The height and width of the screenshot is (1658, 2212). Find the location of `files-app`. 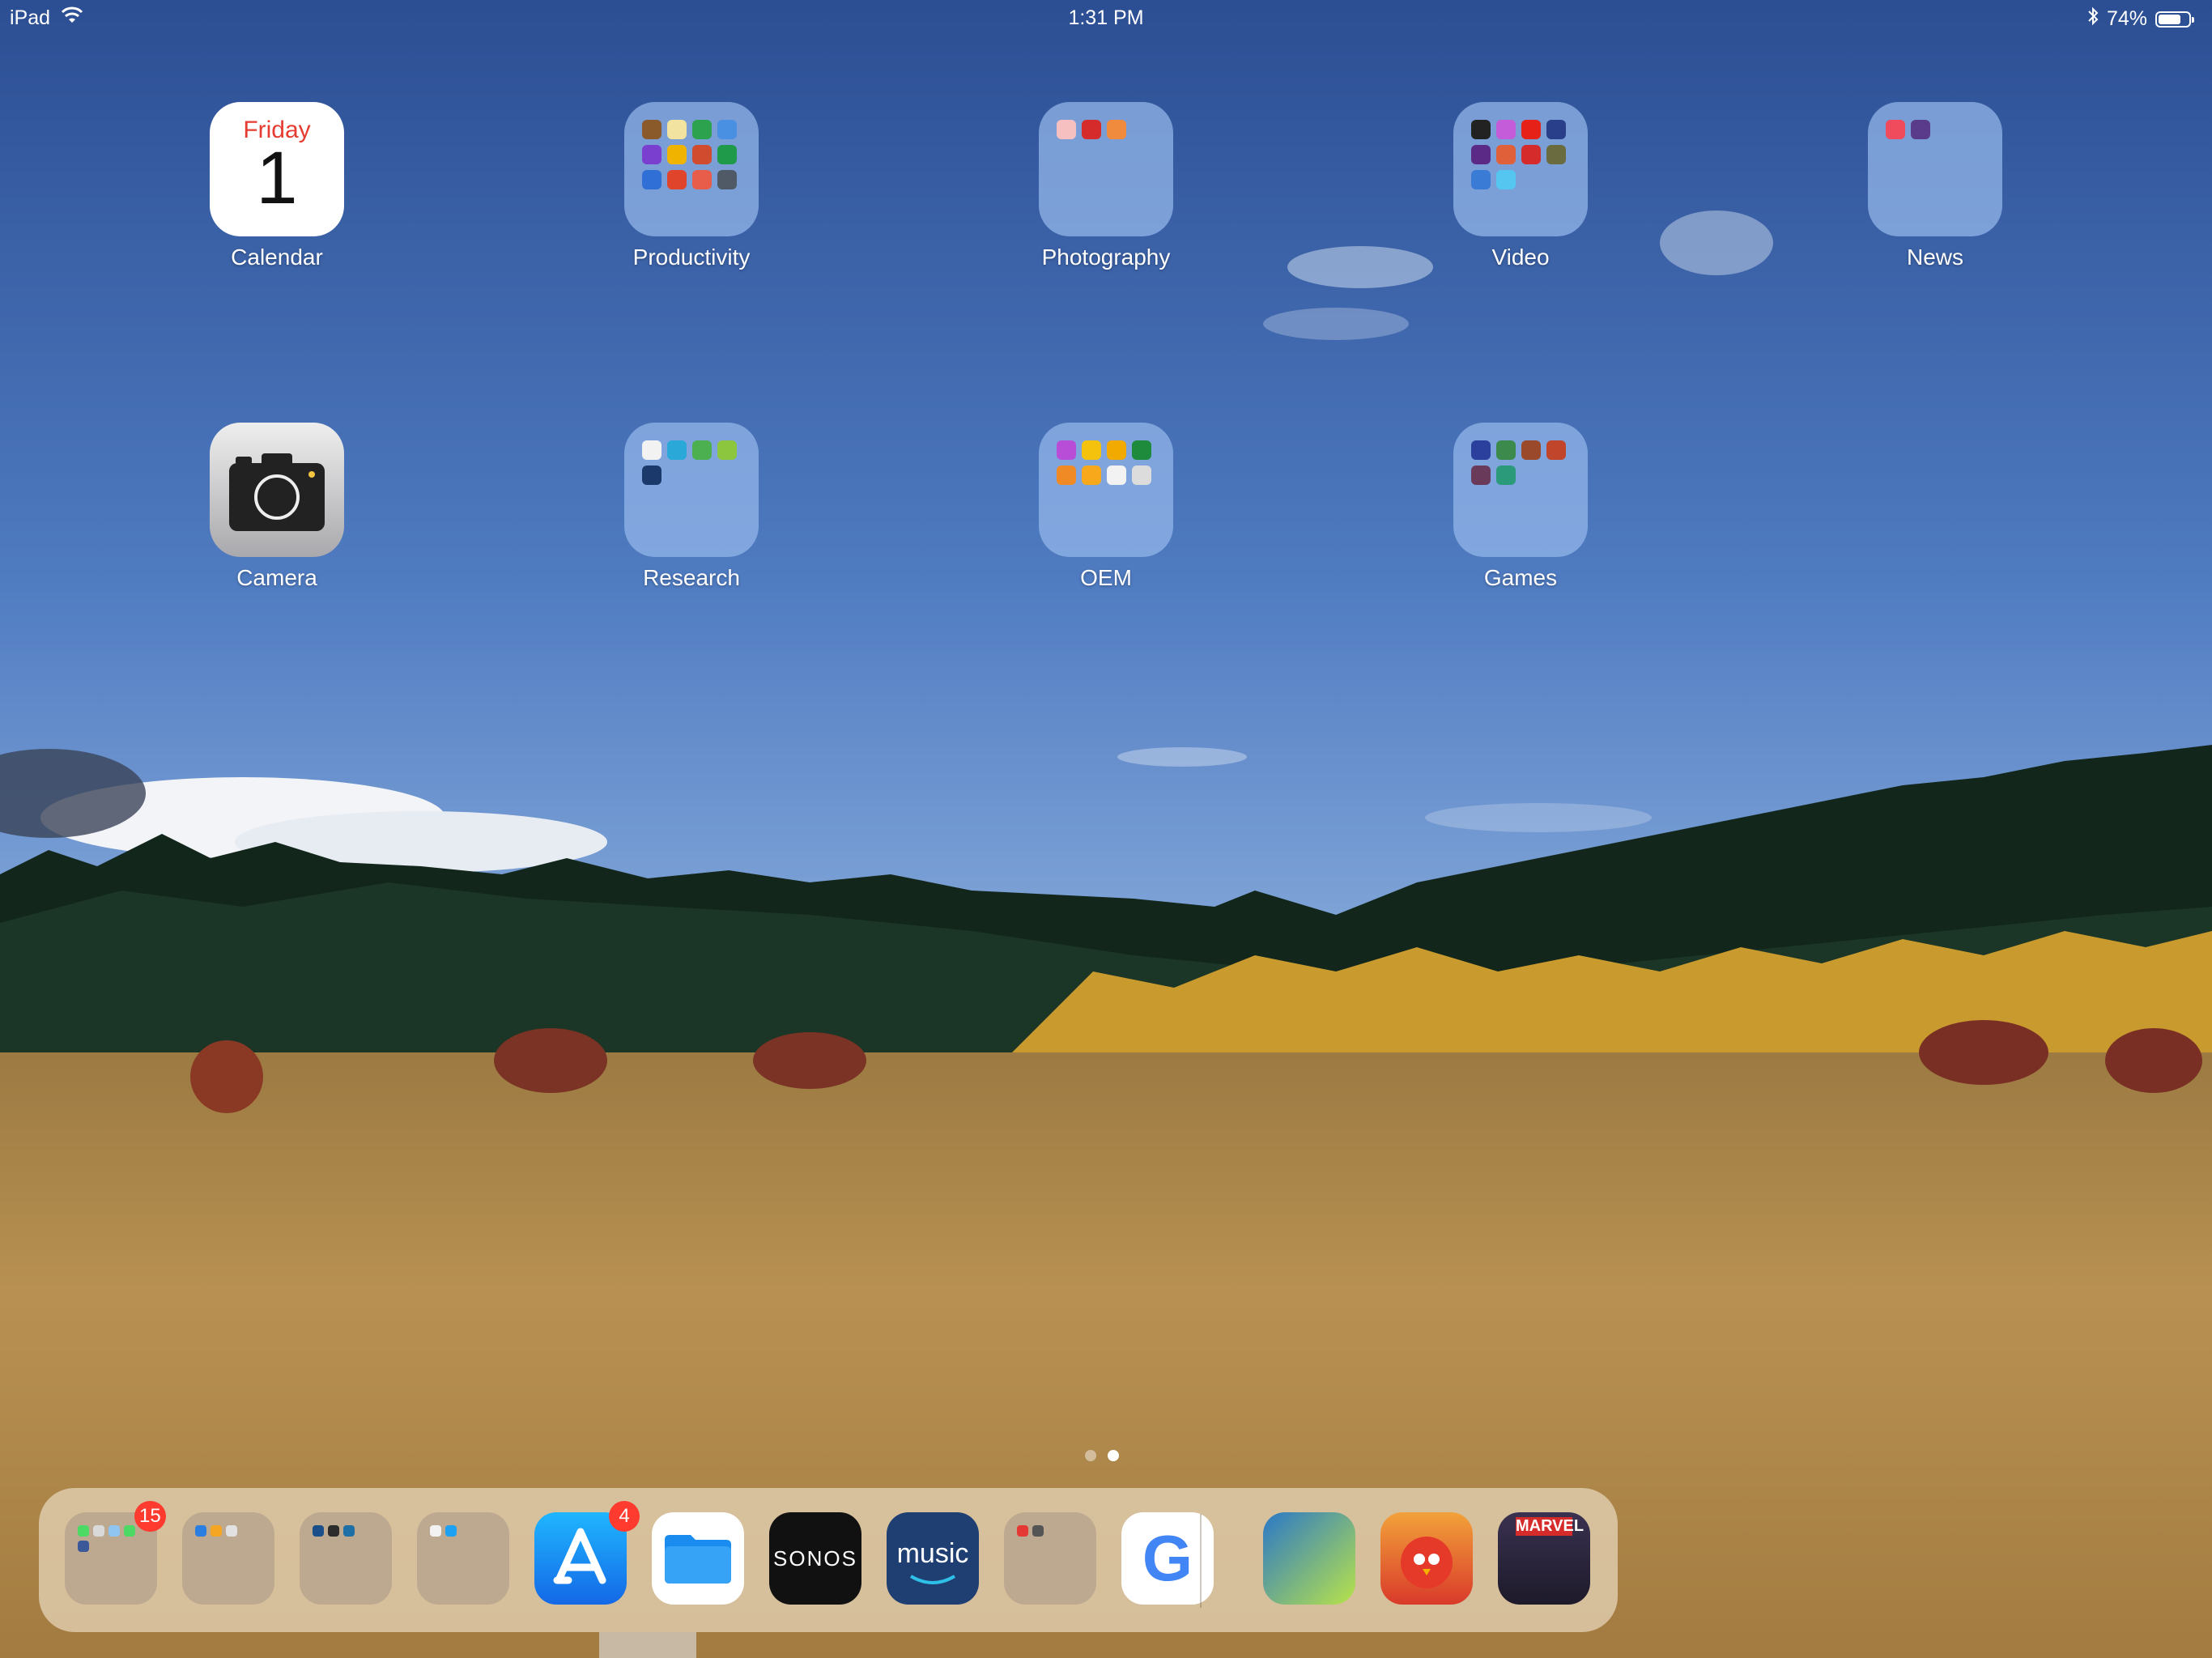

files-app is located at coordinates (698, 1558).